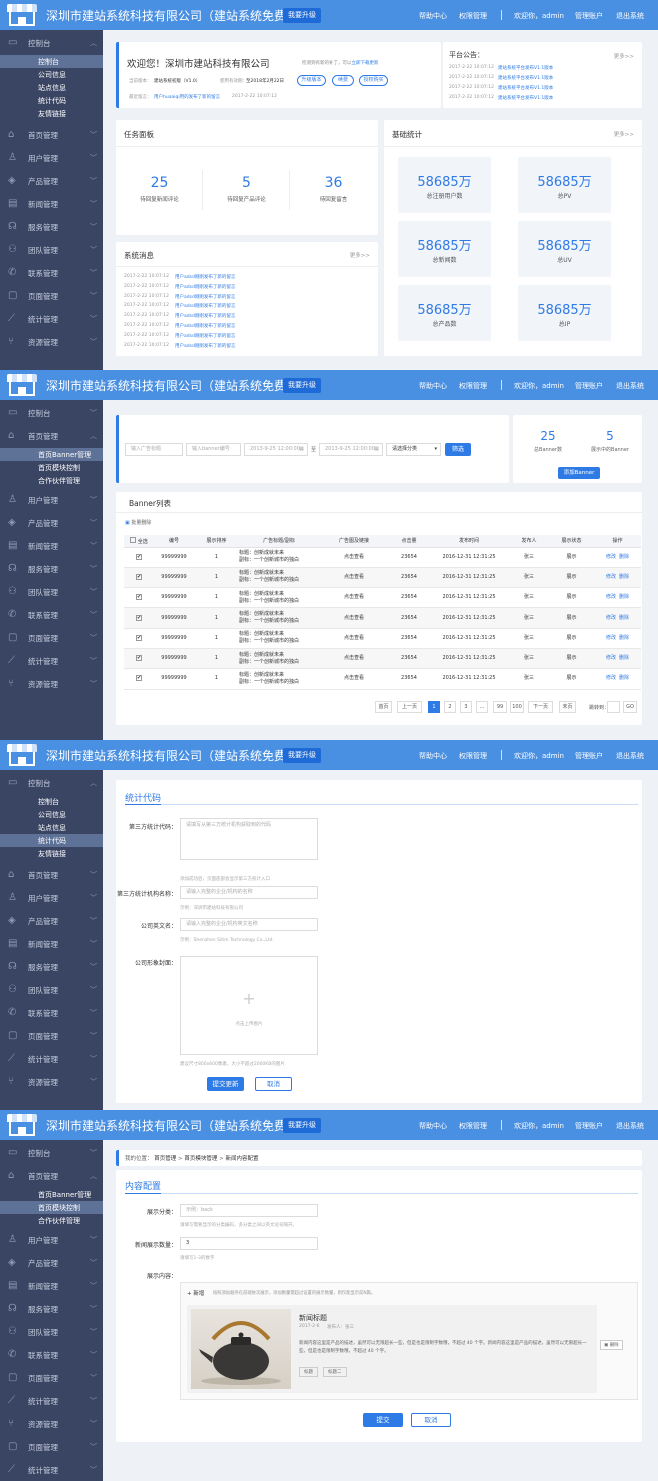 This screenshot has width=658, height=1481. Describe the element at coordinates (434, 707) in the screenshot. I see `page-number: 1` at that location.